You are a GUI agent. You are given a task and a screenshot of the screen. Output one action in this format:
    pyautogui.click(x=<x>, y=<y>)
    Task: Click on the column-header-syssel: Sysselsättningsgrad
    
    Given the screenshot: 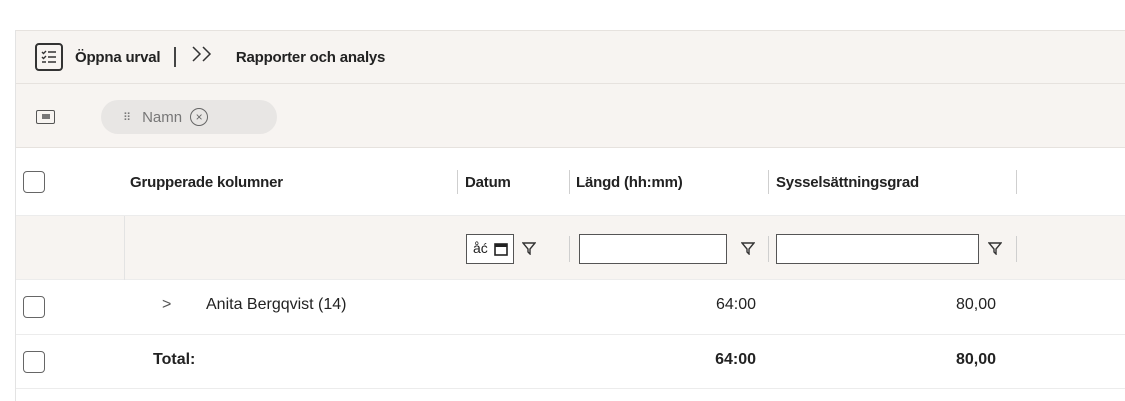 What is the action you would take?
    pyautogui.click(x=847, y=182)
    